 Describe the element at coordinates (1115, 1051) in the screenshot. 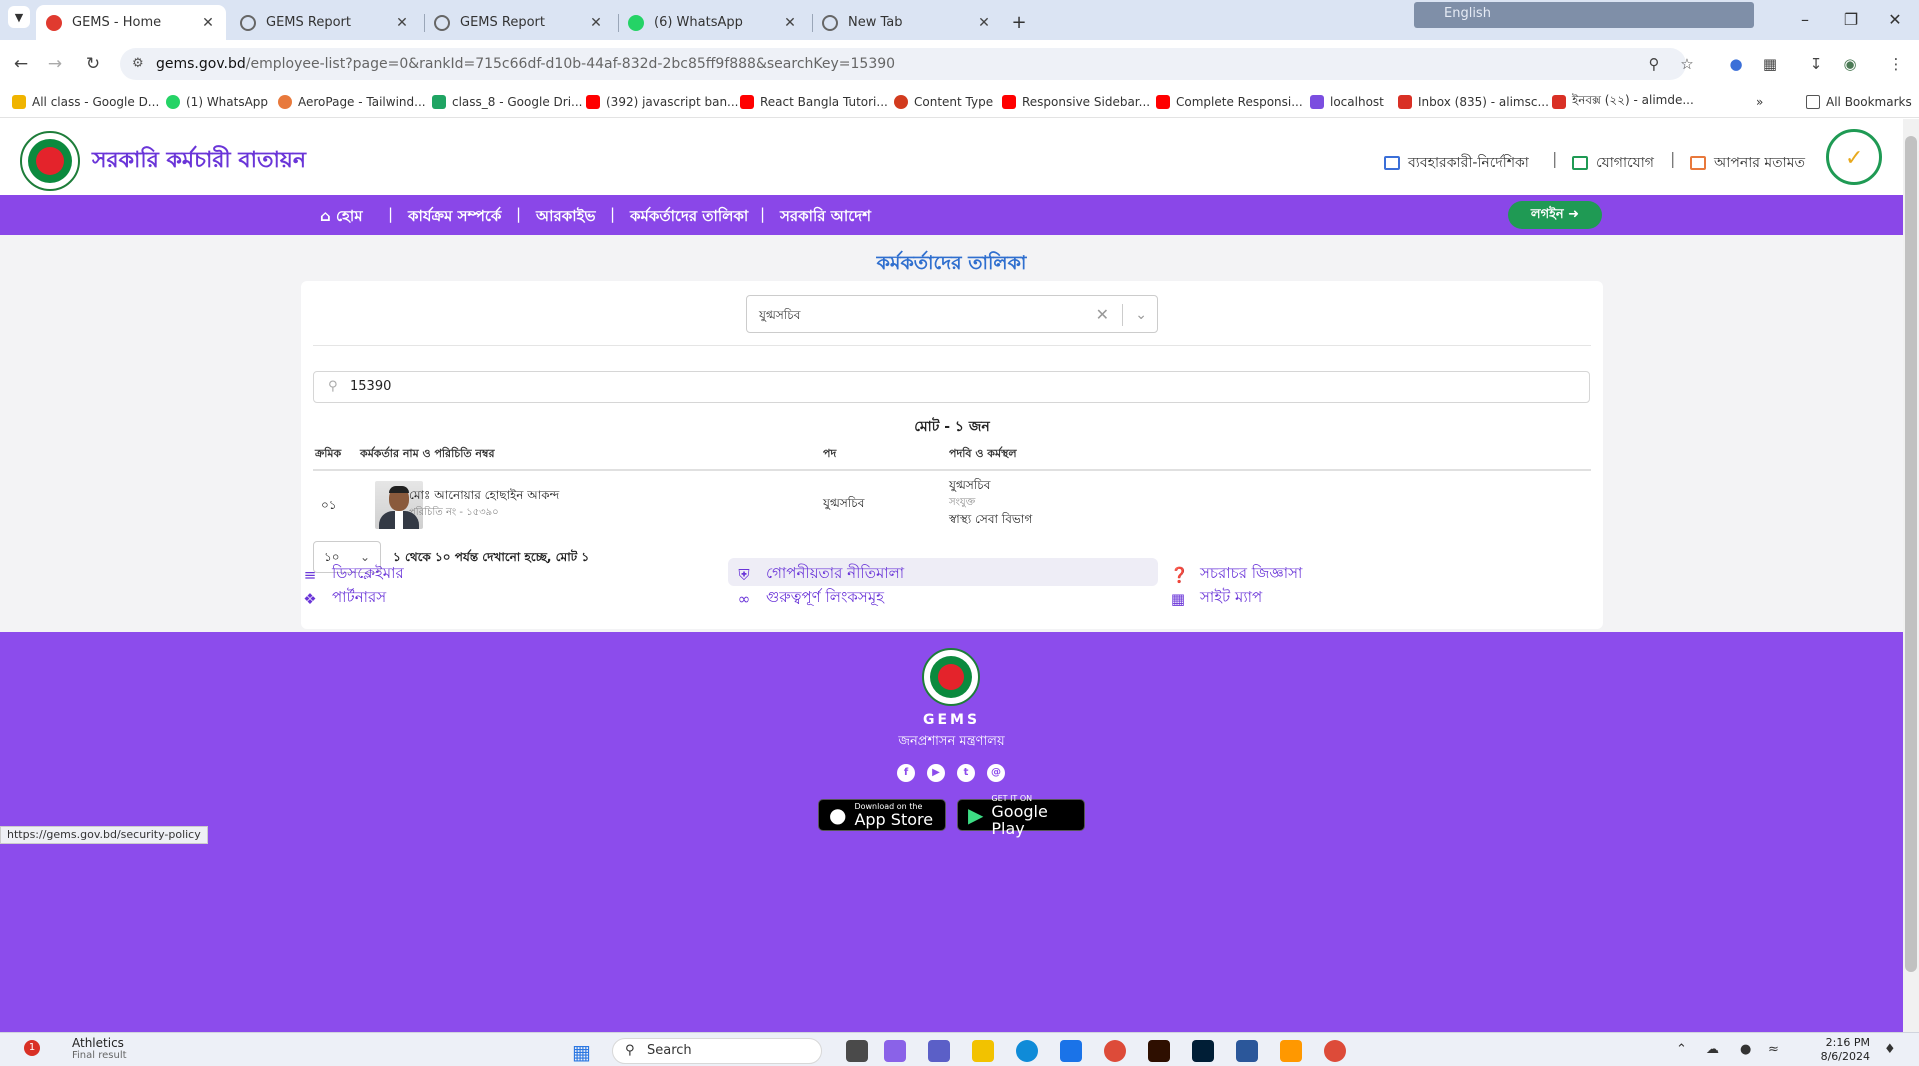

I see `chrome-icon` at that location.